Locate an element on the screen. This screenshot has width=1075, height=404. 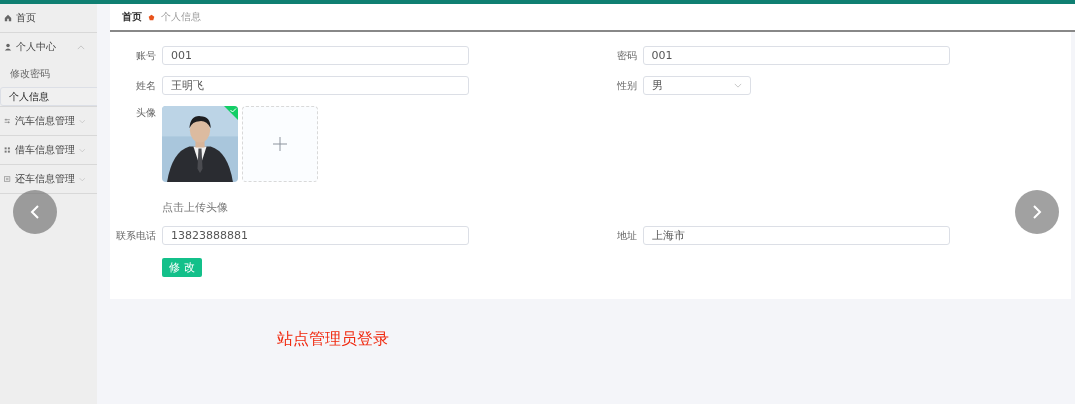
menu-label: 借车信息管理 is located at coordinates (44, 150).